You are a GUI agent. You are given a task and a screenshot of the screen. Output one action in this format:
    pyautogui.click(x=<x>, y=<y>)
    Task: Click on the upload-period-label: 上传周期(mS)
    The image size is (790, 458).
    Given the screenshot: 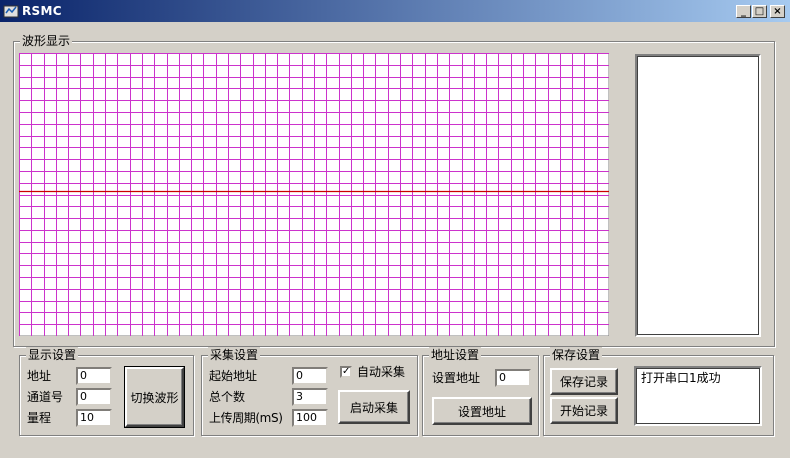 What is the action you would take?
    pyautogui.click(x=246, y=418)
    